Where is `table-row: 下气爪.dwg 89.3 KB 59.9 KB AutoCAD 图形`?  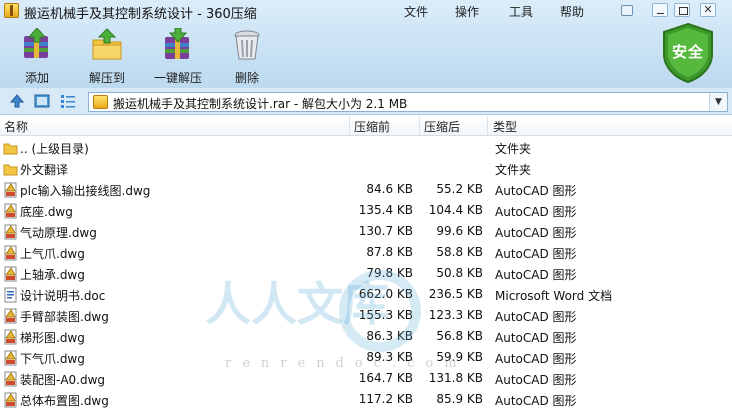 table-row: 下气爪.dwg 89.3 KB 59.9 KB AutoCAD 图形 is located at coordinates (366, 358).